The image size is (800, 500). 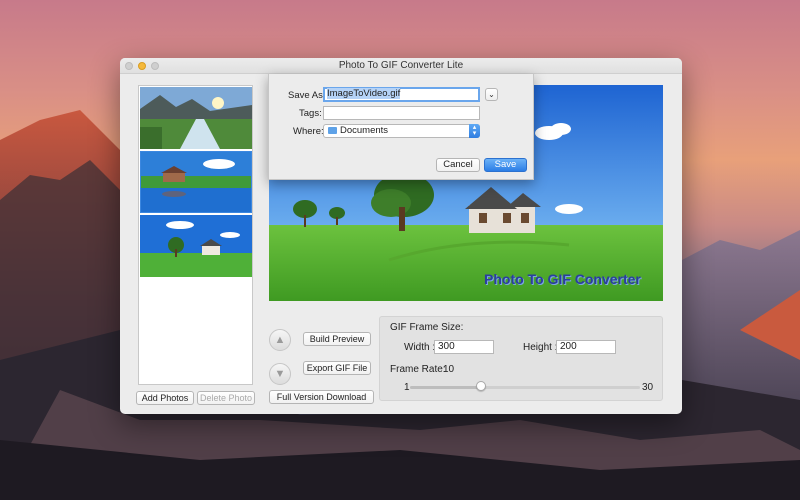 I want to click on photo-thumbnail-lake-house, so click(x=196, y=182).